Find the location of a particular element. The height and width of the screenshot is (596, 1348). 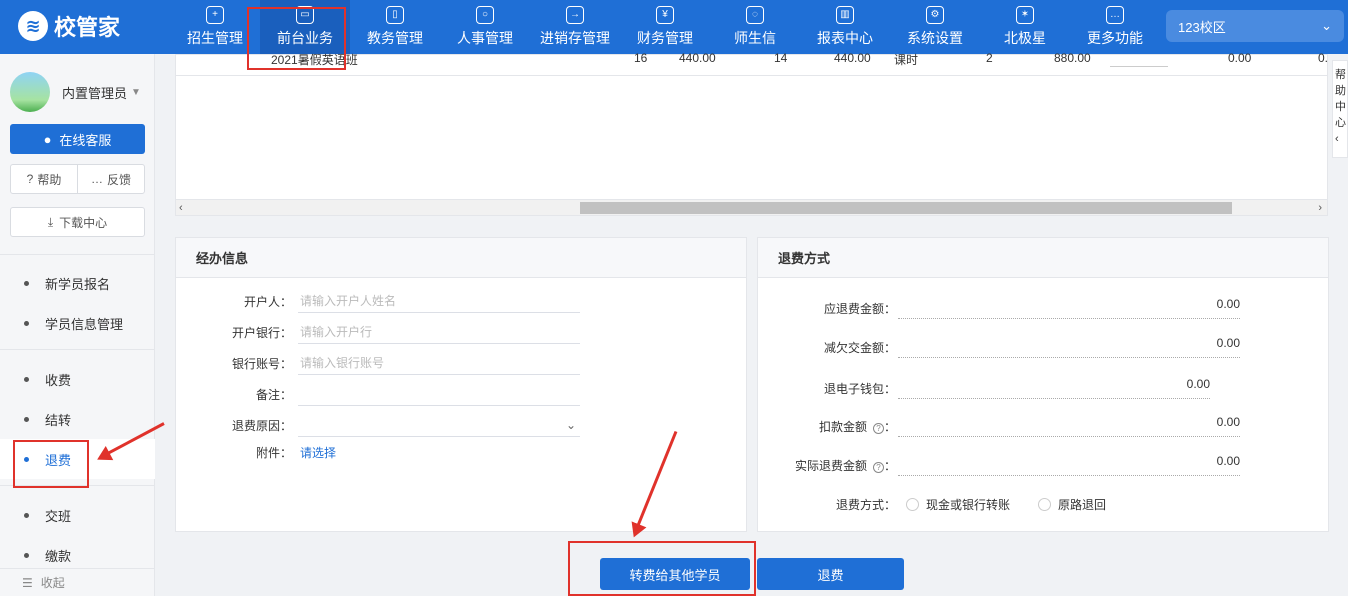

download-center-button: ⤓ 下载中心 is located at coordinates (77, 222).